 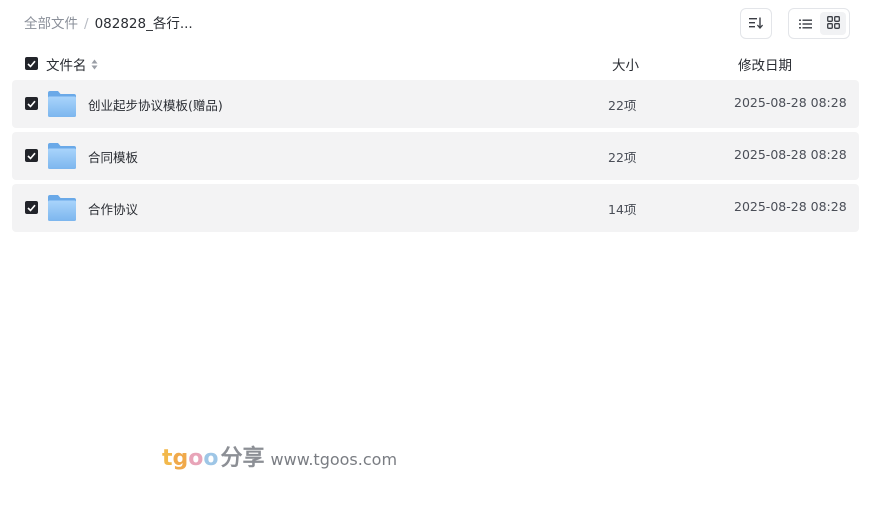 What do you see at coordinates (113, 209) in the screenshot?
I see `file-name: 合作协议` at bounding box center [113, 209].